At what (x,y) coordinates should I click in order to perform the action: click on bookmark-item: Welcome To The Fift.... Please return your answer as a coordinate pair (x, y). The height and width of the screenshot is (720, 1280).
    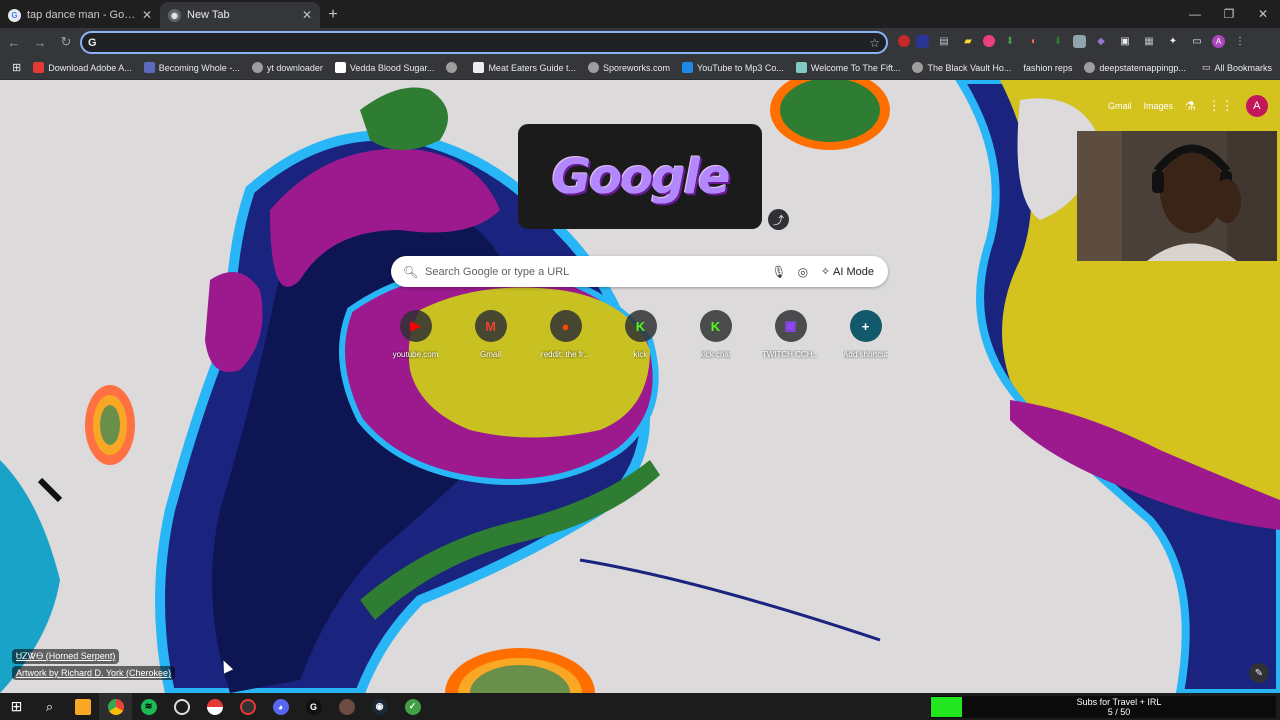
    Looking at the image, I should click on (848, 68).